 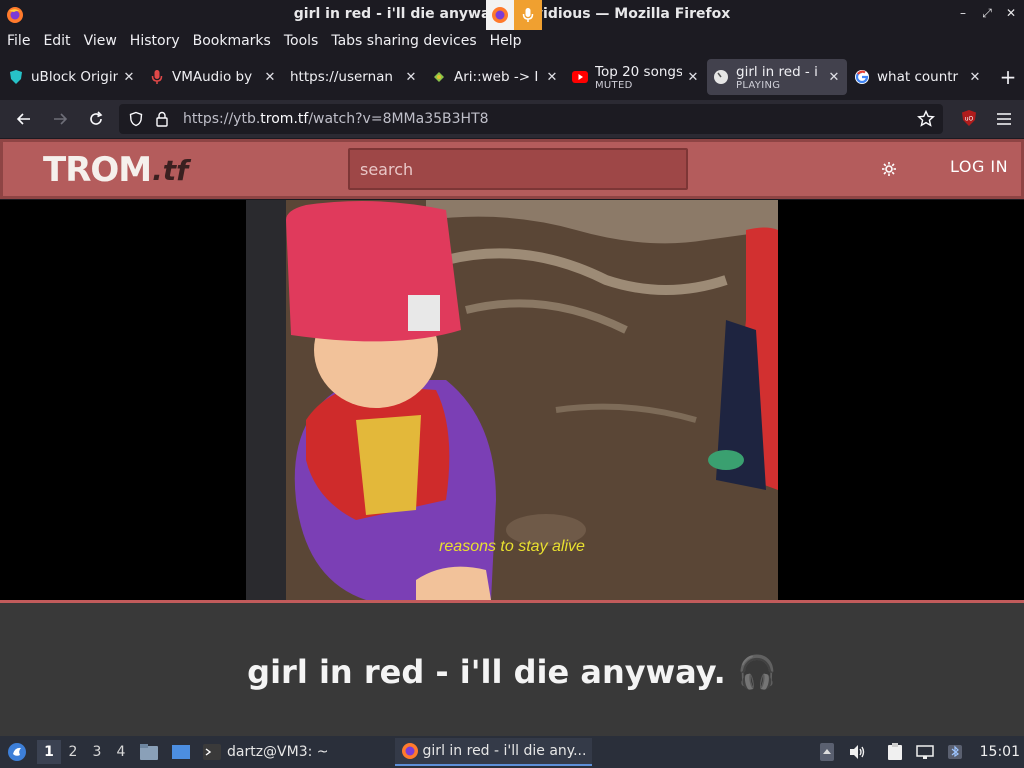 What do you see at coordinates (857, 752) in the screenshot?
I see `volume-icon` at bounding box center [857, 752].